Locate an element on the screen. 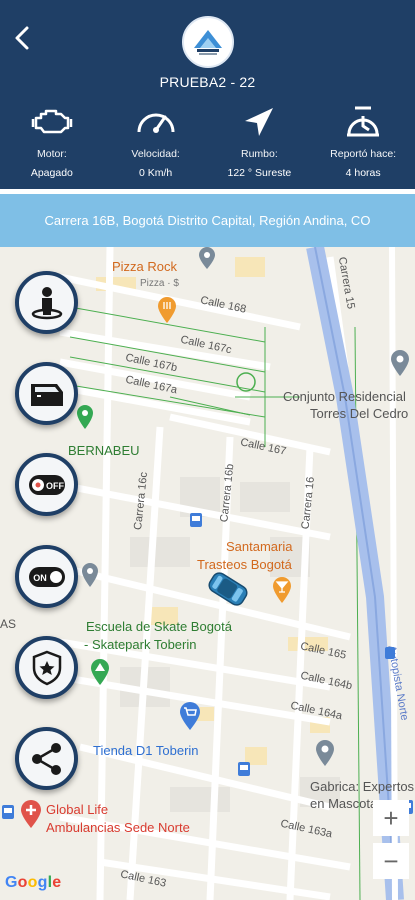 This screenshot has width=415, height=900. engine-icon is located at coordinates (52, 121).